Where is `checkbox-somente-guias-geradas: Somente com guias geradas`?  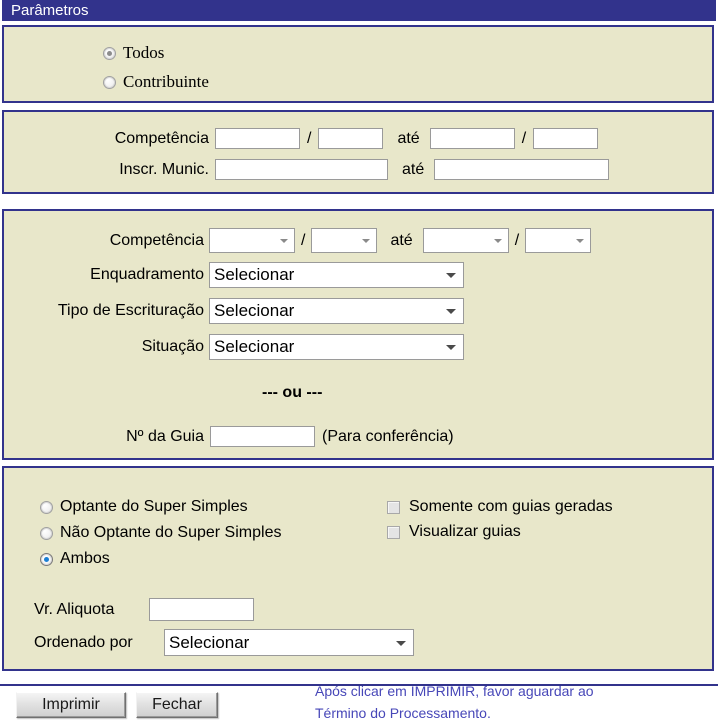
checkbox-somente-guias-geradas: Somente com guias geradas is located at coordinates (500, 507).